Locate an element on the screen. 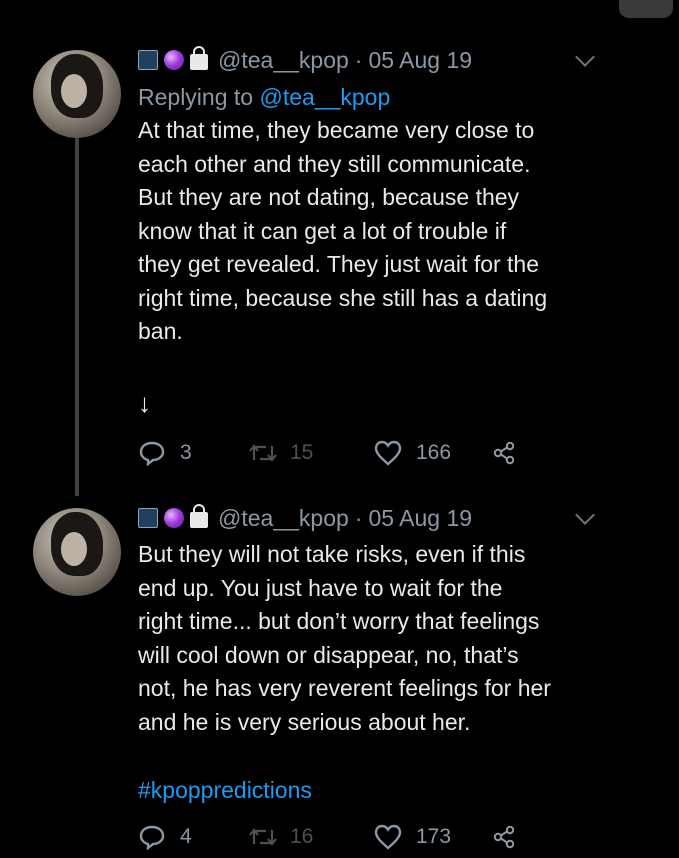 This screenshot has height=858, width=679. reply-count: 3 is located at coordinates (186, 452).